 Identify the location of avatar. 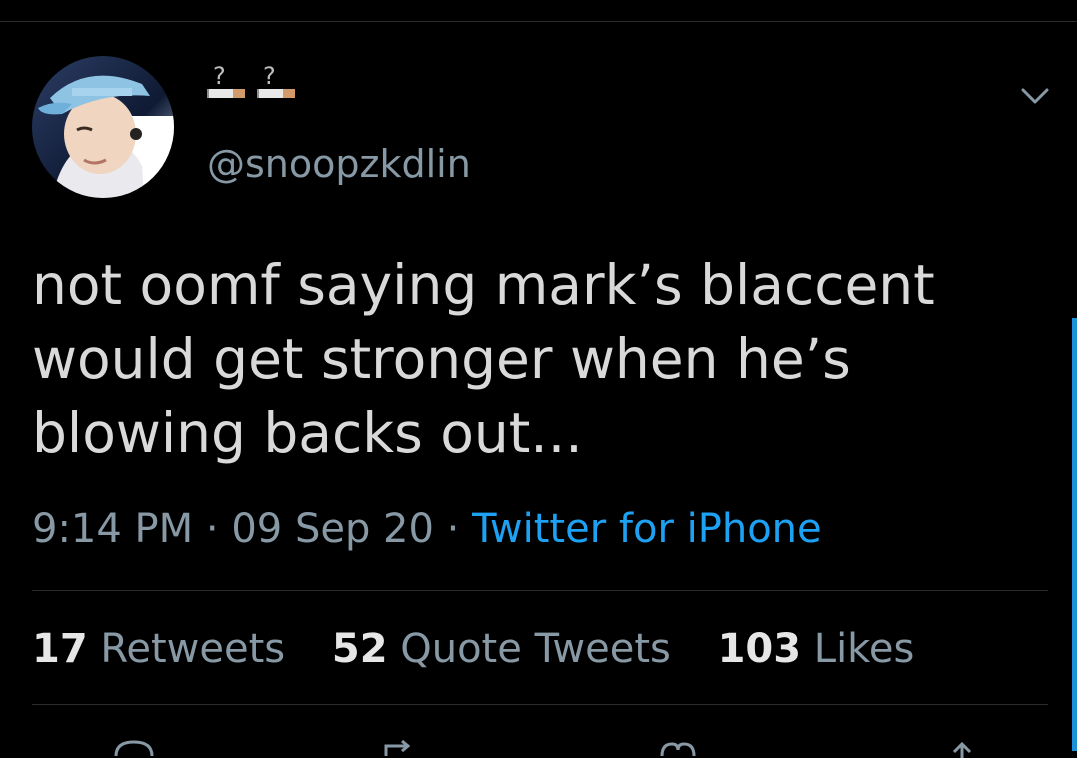
(103, 127).